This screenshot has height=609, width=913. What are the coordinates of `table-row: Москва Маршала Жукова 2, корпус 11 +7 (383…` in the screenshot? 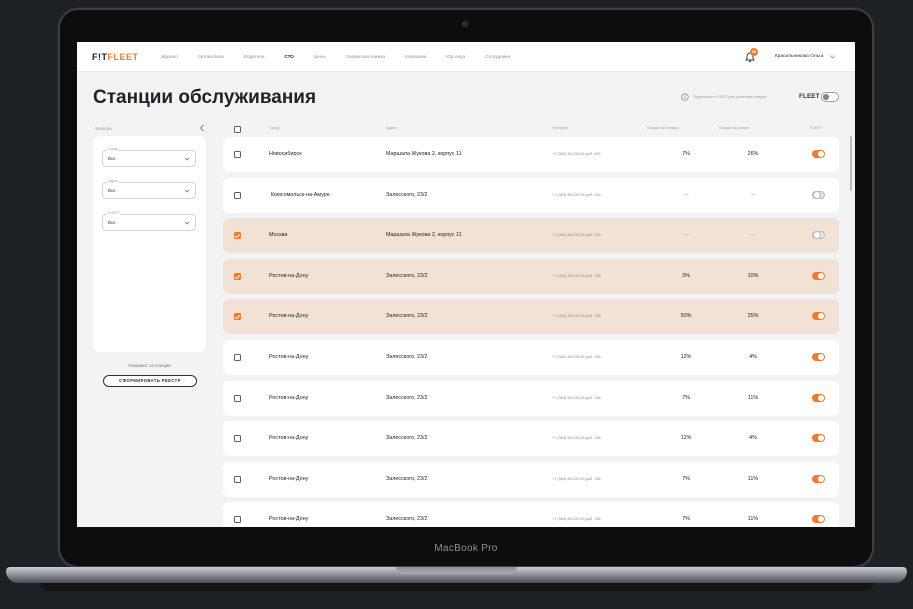 It's located at (531, 236).